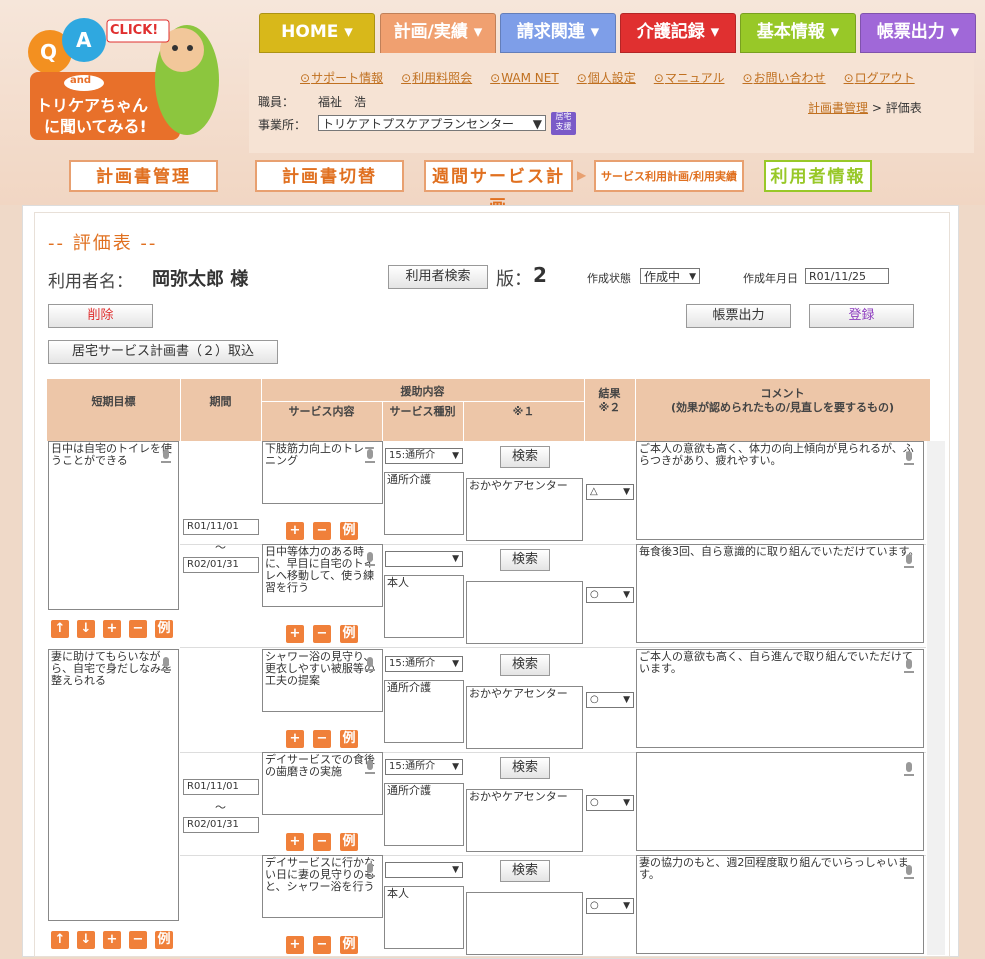  What do you see at coordinates (221, 787) in the screenshot?
I see `period-start-input: R01/11/01` at bounding box center [221, 787].